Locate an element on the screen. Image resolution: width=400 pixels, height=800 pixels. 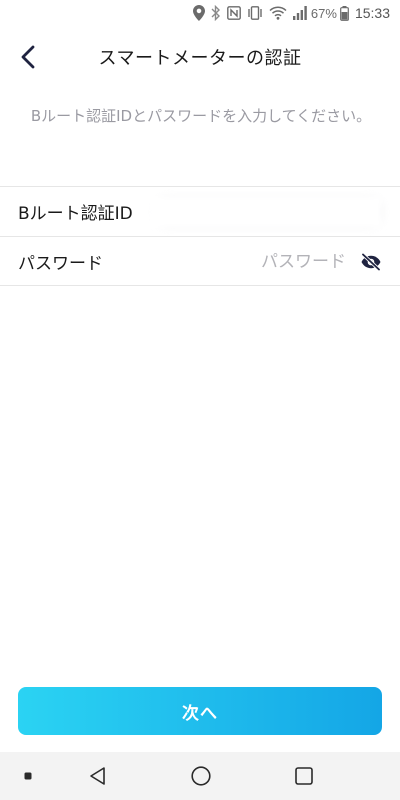
location-icon is located at coordinates (198, 13).